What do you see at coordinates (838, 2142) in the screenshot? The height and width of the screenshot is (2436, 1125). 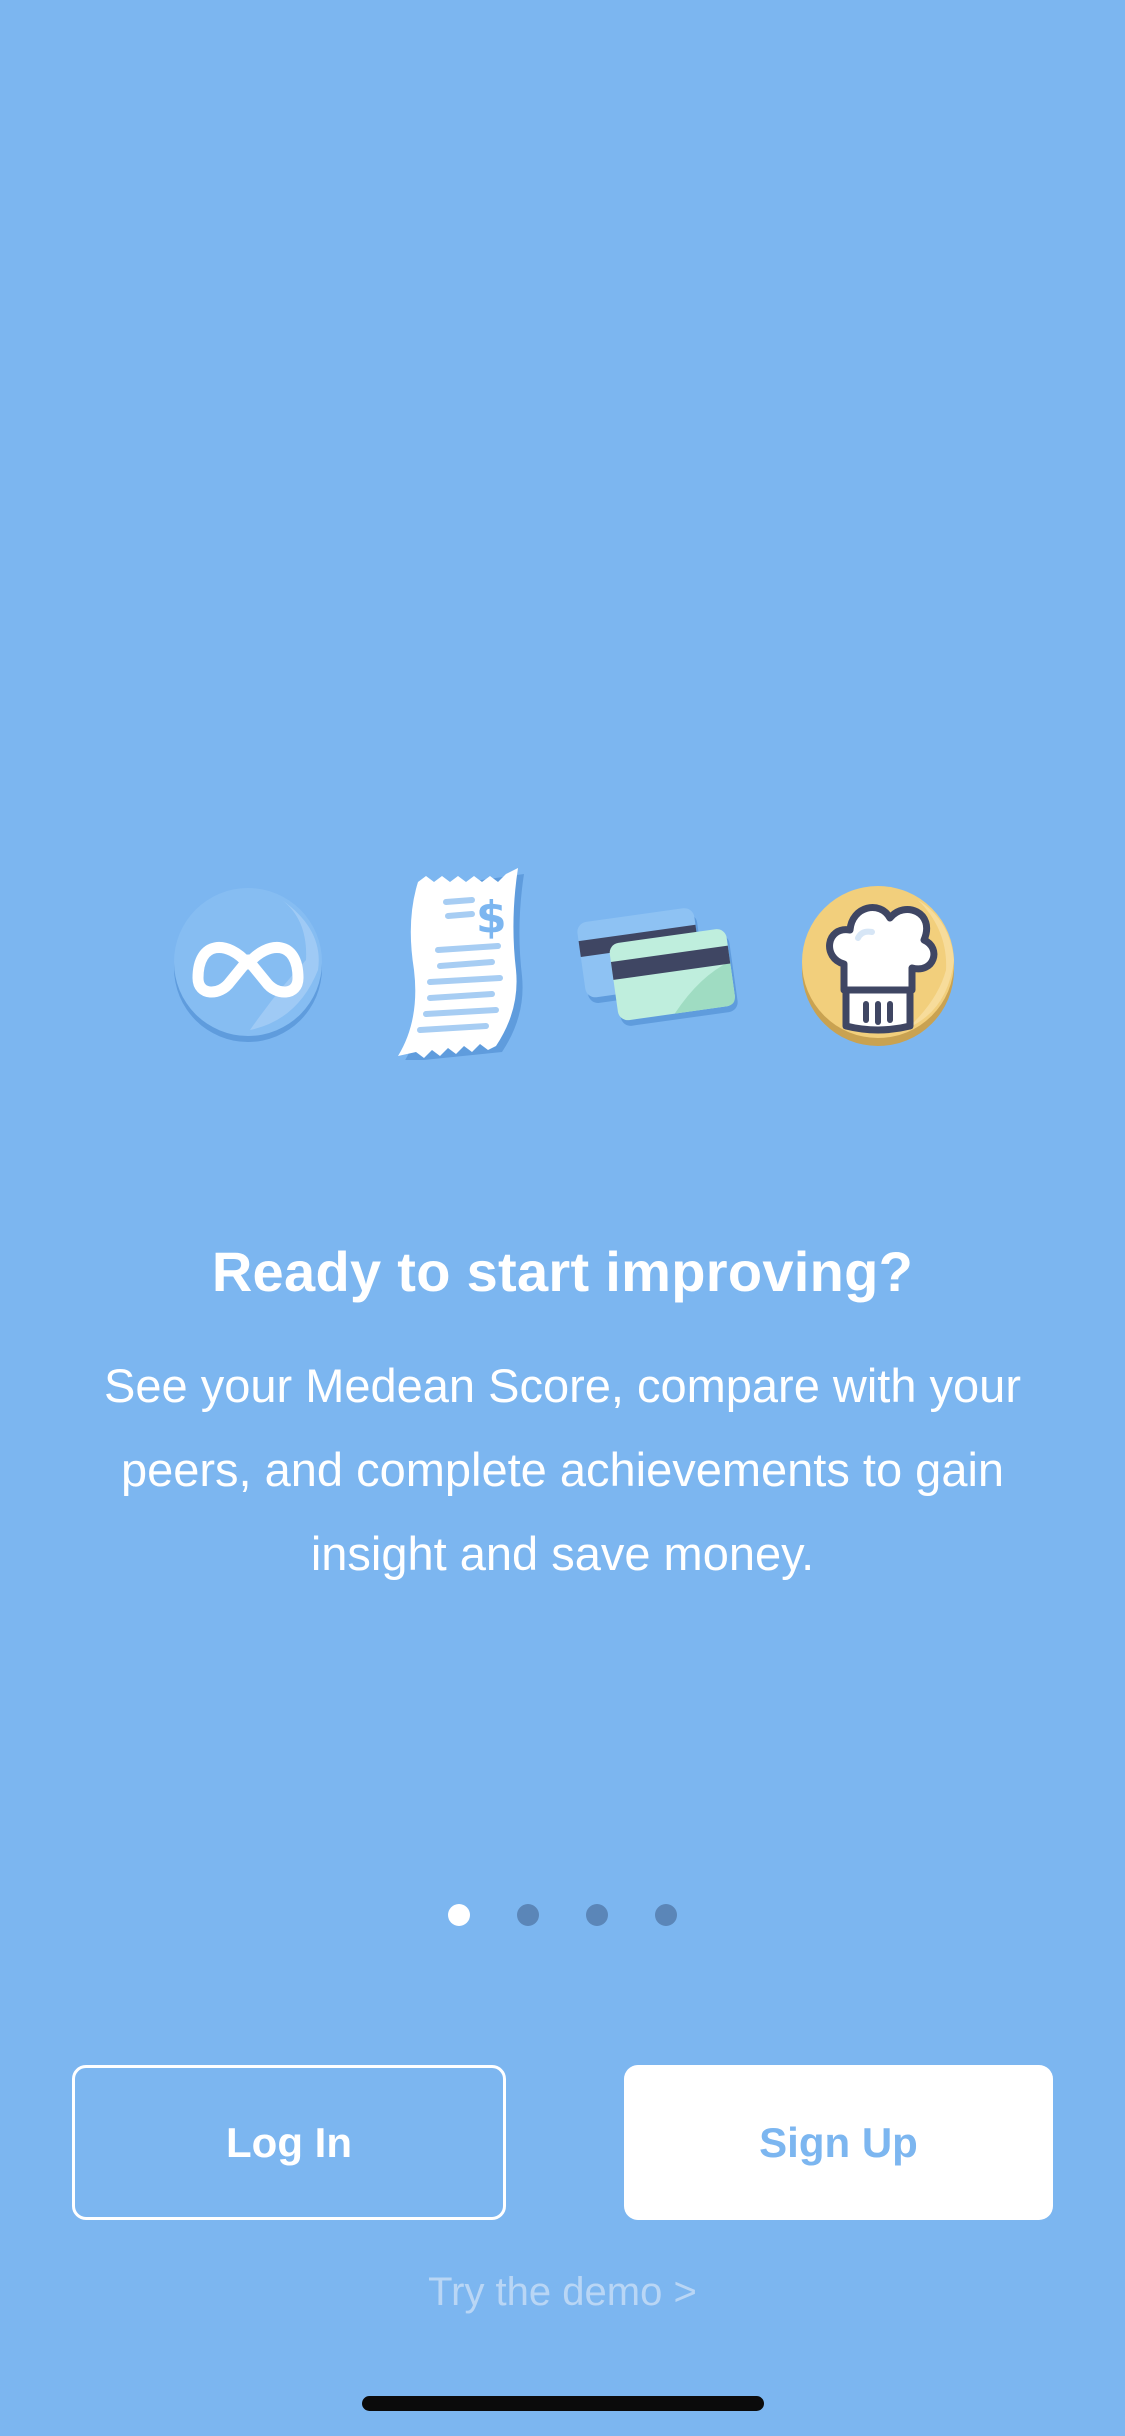 I see `sign-up-button: Sign Up` at bounding box center [838, 2142].